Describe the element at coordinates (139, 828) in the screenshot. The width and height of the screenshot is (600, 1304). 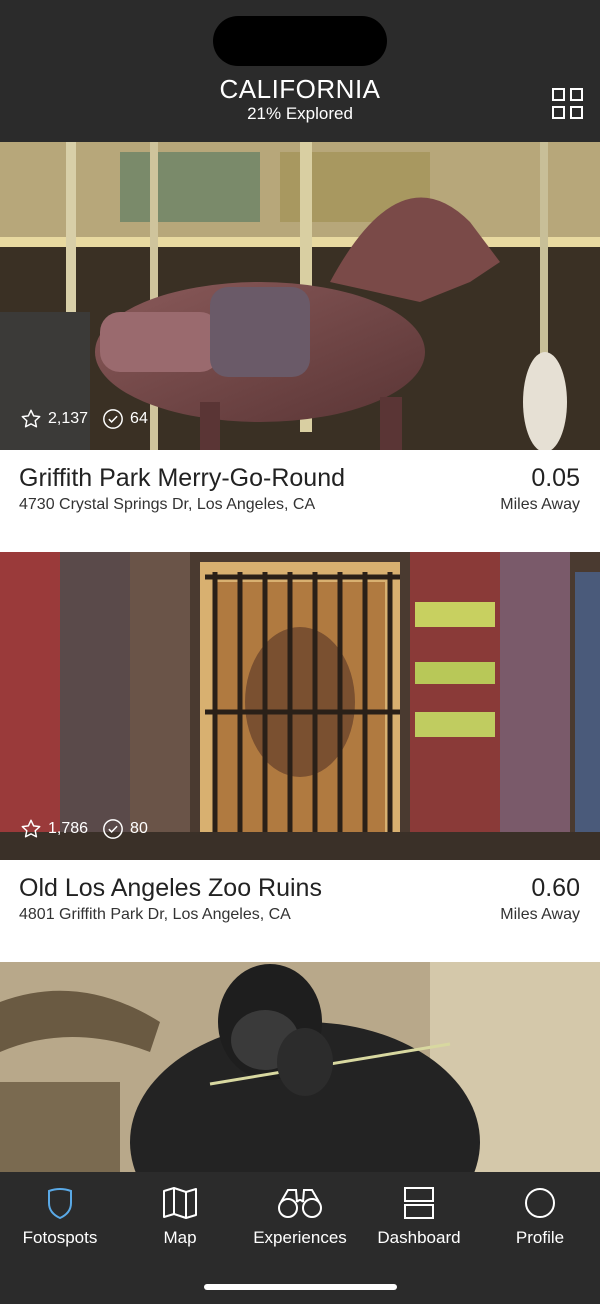
I see `checkin-count: 80` at that location.